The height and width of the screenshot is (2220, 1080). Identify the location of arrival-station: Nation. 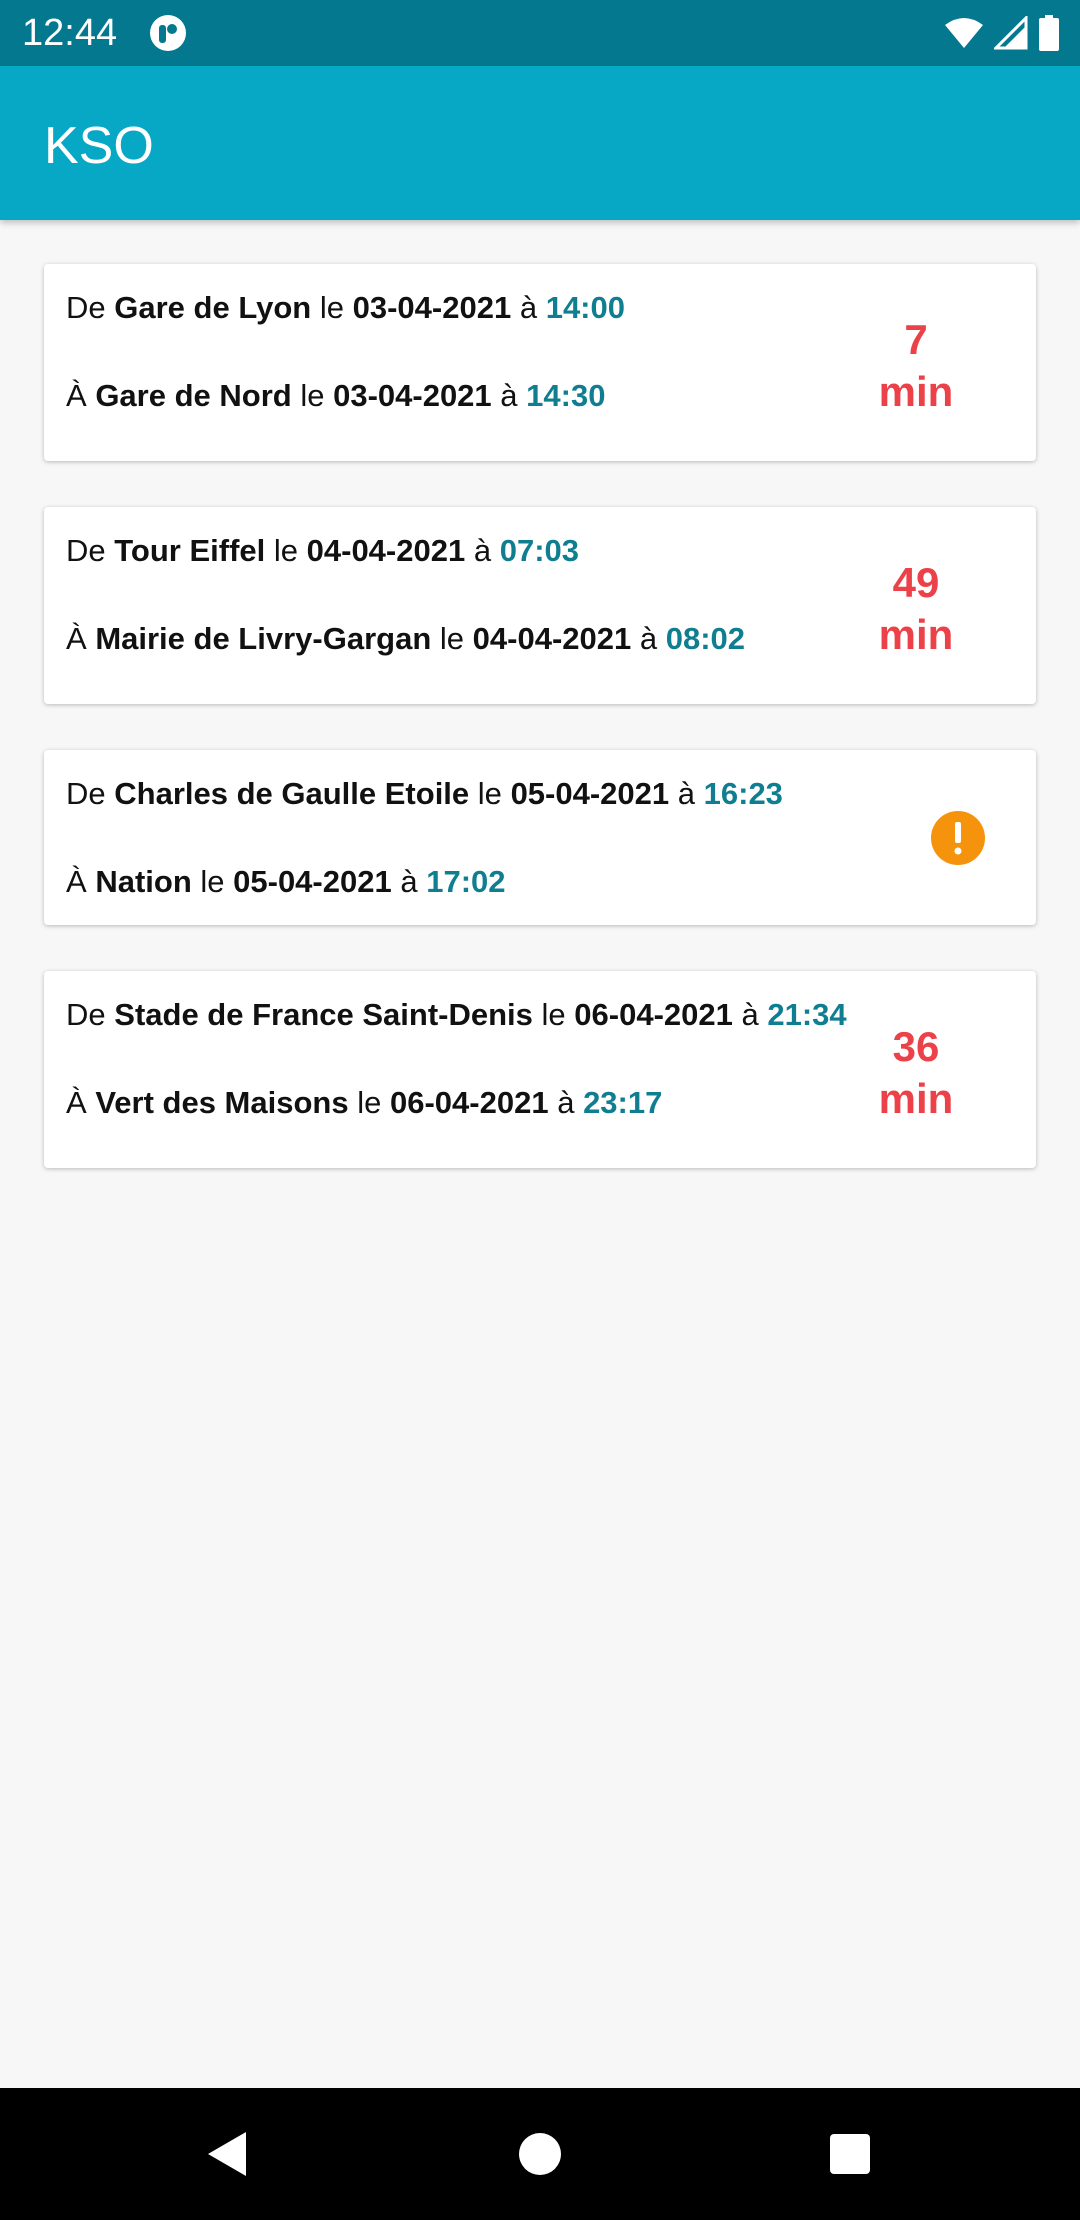
(143, 881).